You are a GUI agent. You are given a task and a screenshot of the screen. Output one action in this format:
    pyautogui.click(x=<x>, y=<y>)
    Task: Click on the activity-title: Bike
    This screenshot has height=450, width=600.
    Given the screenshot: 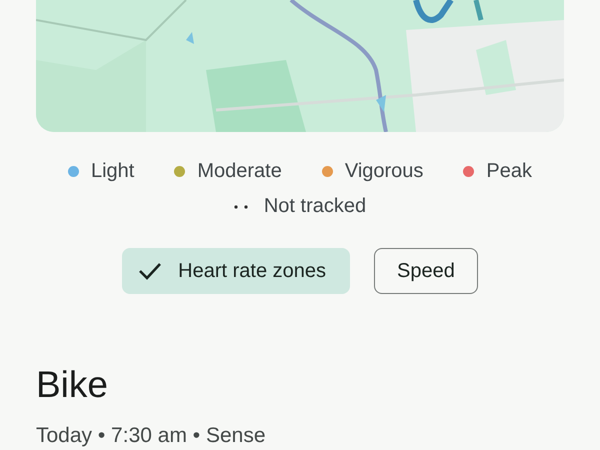 What is the action you would take?
    pyautogui.click(x=72, y=385)
    